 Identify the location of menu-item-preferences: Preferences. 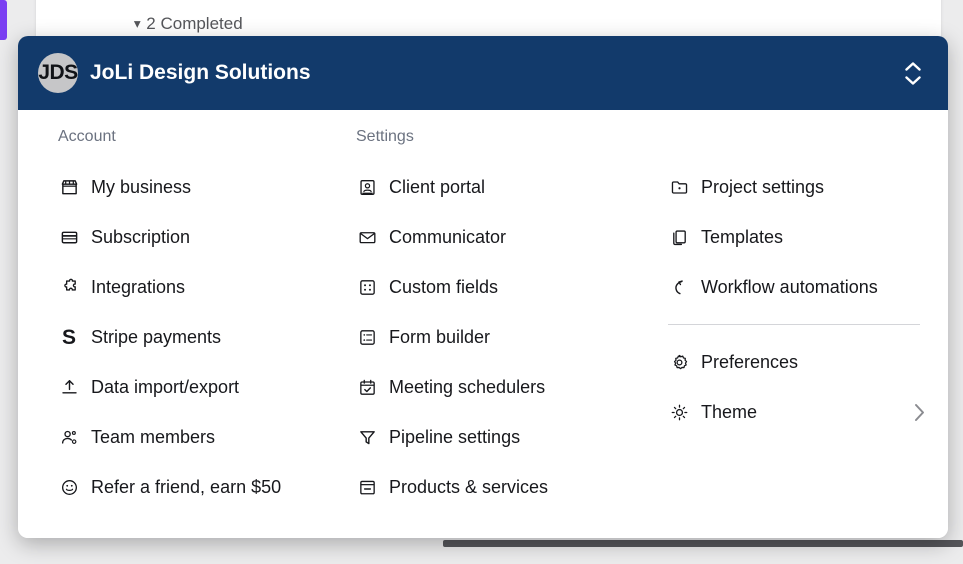
(792, 362).